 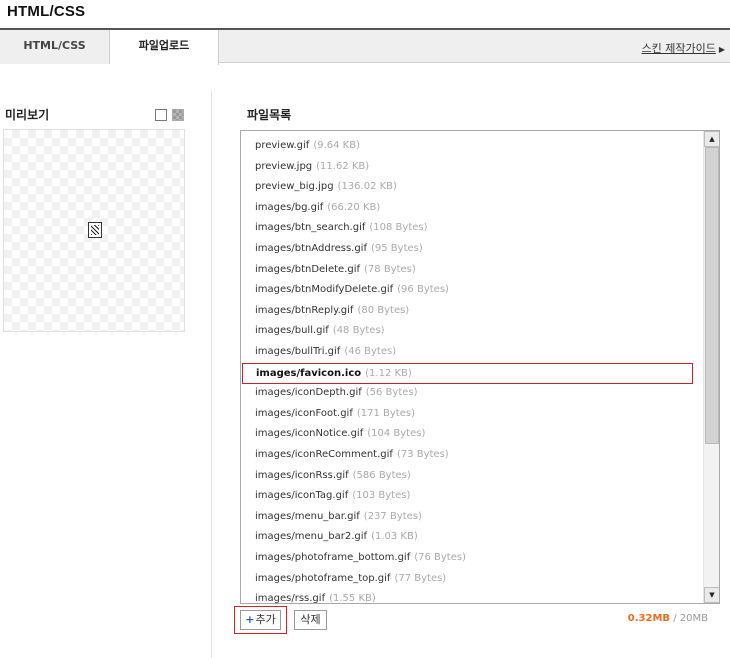 What do you see at coordinates (466, 228) in the screenshot?
I see `file-list-item: images/btn_search.gif (108 Bytes)` at bounding box center [466, 228].